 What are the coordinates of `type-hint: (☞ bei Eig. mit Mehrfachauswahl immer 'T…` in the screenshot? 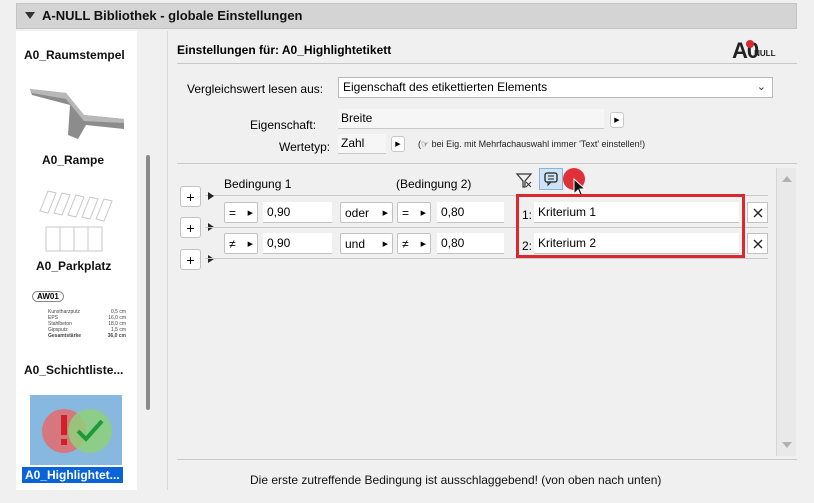 It's located at (532, 144).